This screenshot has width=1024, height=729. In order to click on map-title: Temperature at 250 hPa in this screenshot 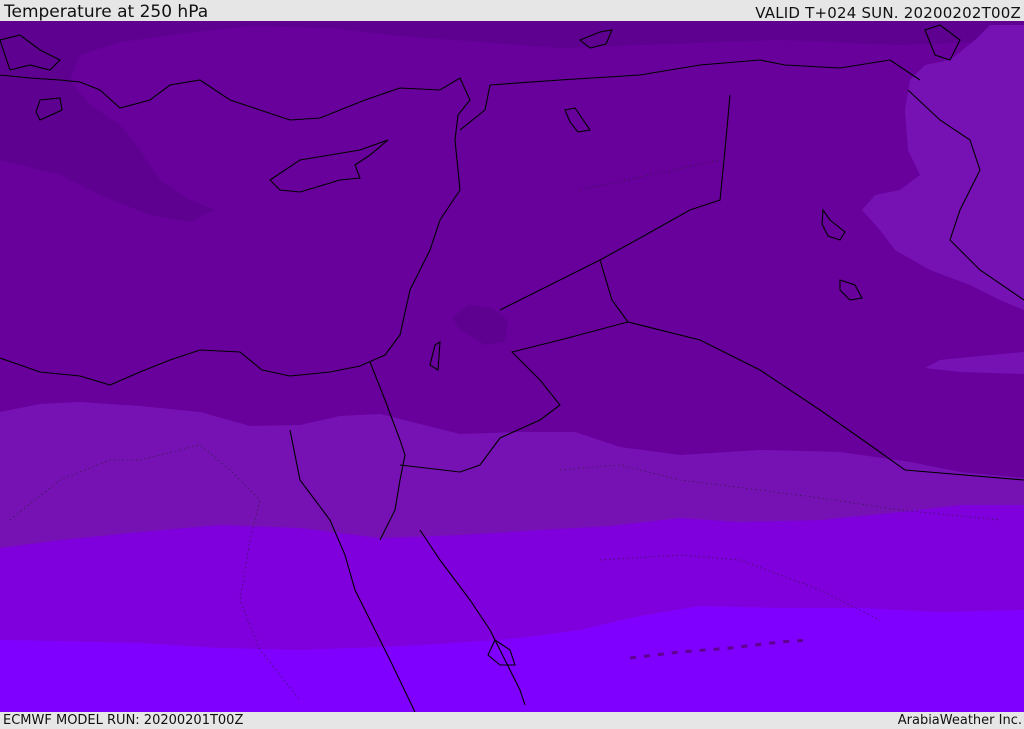, I will do `click(106, 12)`.